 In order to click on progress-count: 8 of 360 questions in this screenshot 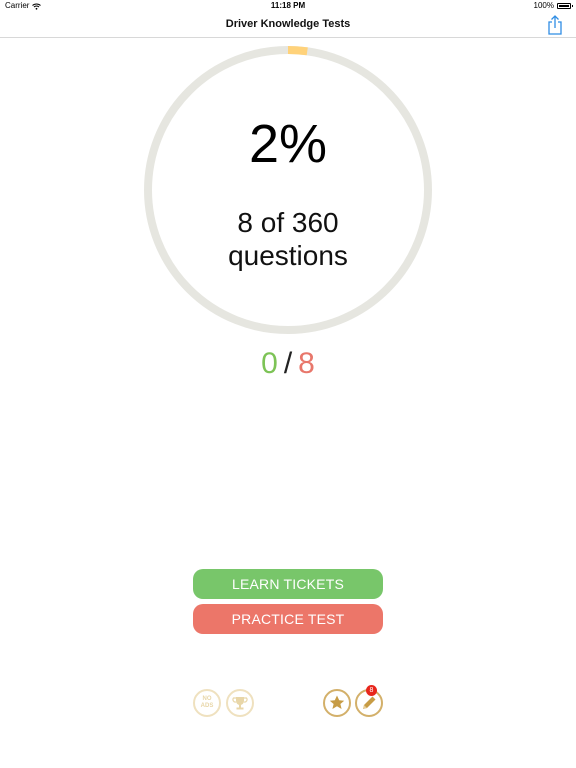, I will do `click(288, 239)`.